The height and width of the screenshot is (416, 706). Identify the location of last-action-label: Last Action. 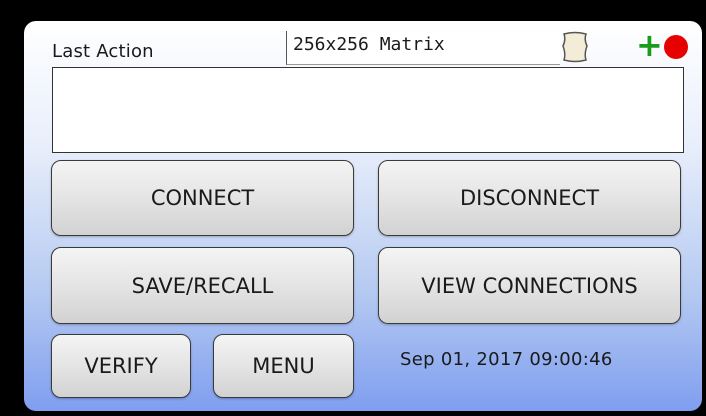
(103, 51).